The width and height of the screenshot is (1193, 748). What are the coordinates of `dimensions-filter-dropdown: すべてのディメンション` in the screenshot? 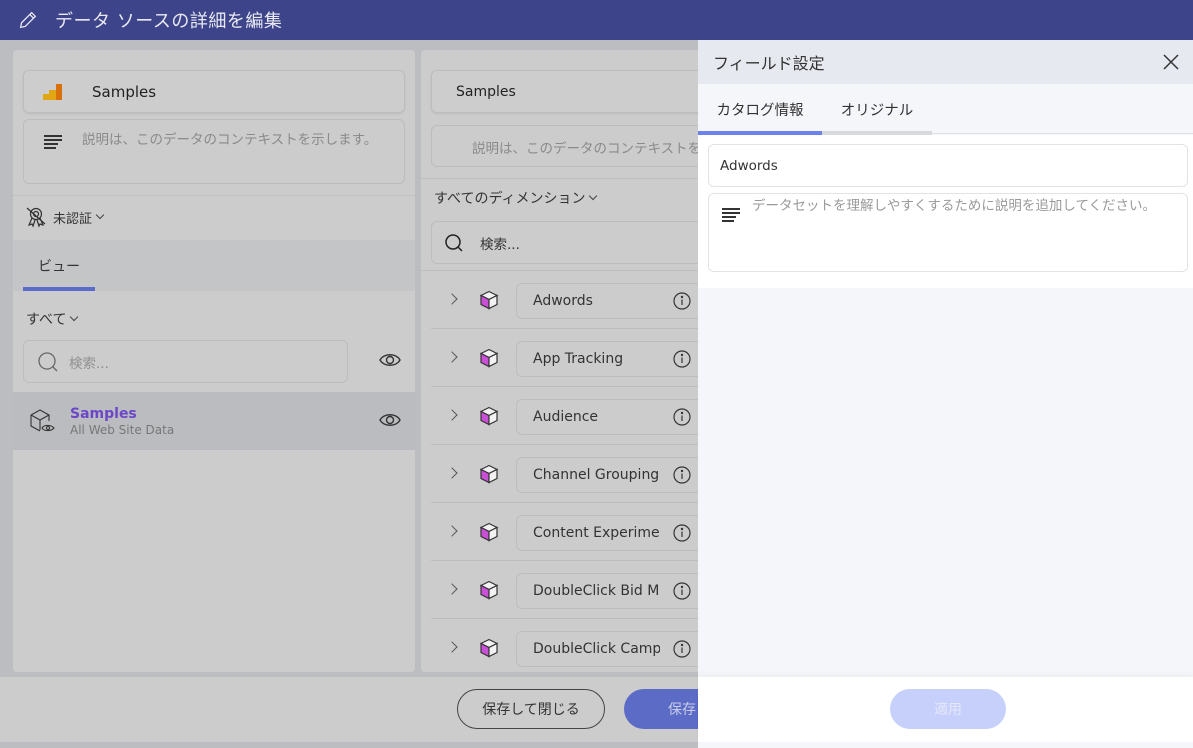 It's located at (516, 198).